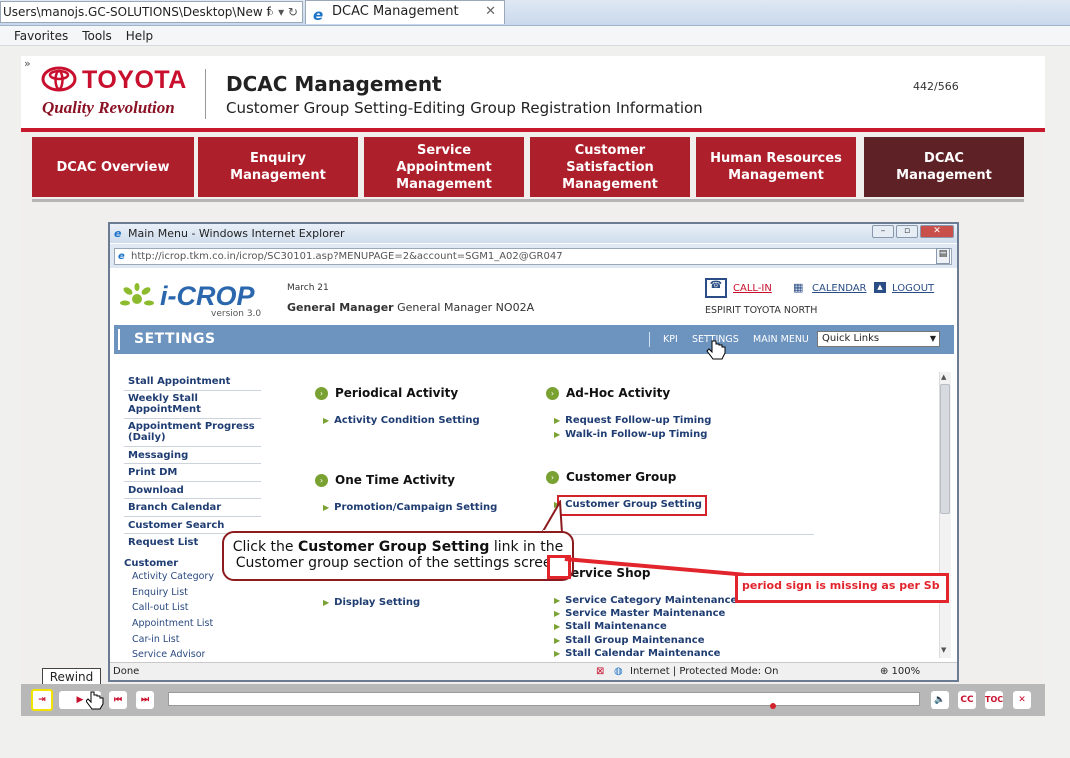  I want to click on volume-button: 🔈, so click(940, 700).